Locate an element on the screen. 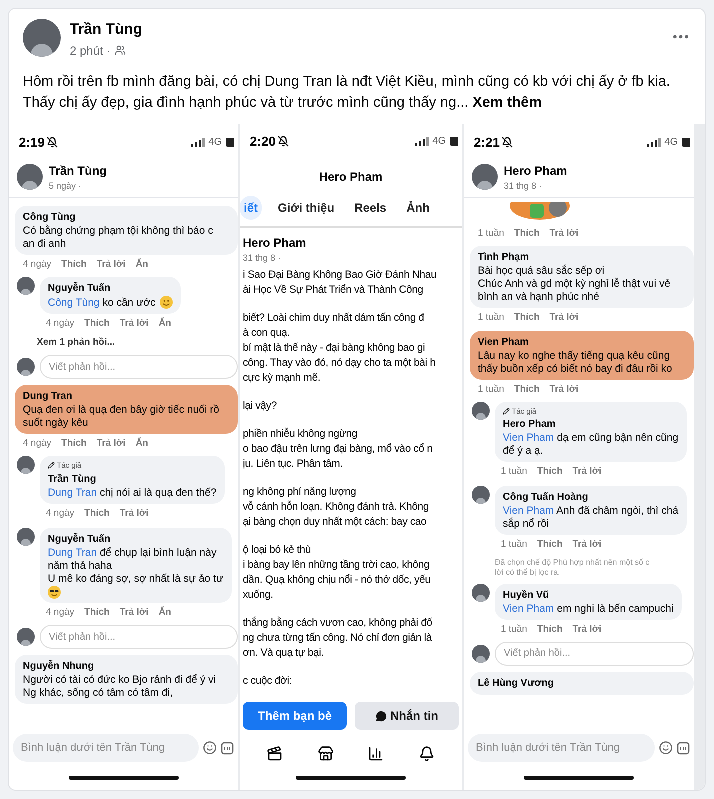  post-text: ài Học Về Sự Phát Triển và Thành Công is located at coordinates (333, 290).